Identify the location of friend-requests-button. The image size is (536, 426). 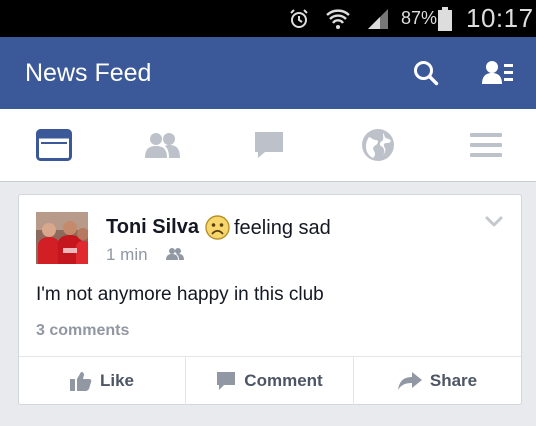
(498, 73).